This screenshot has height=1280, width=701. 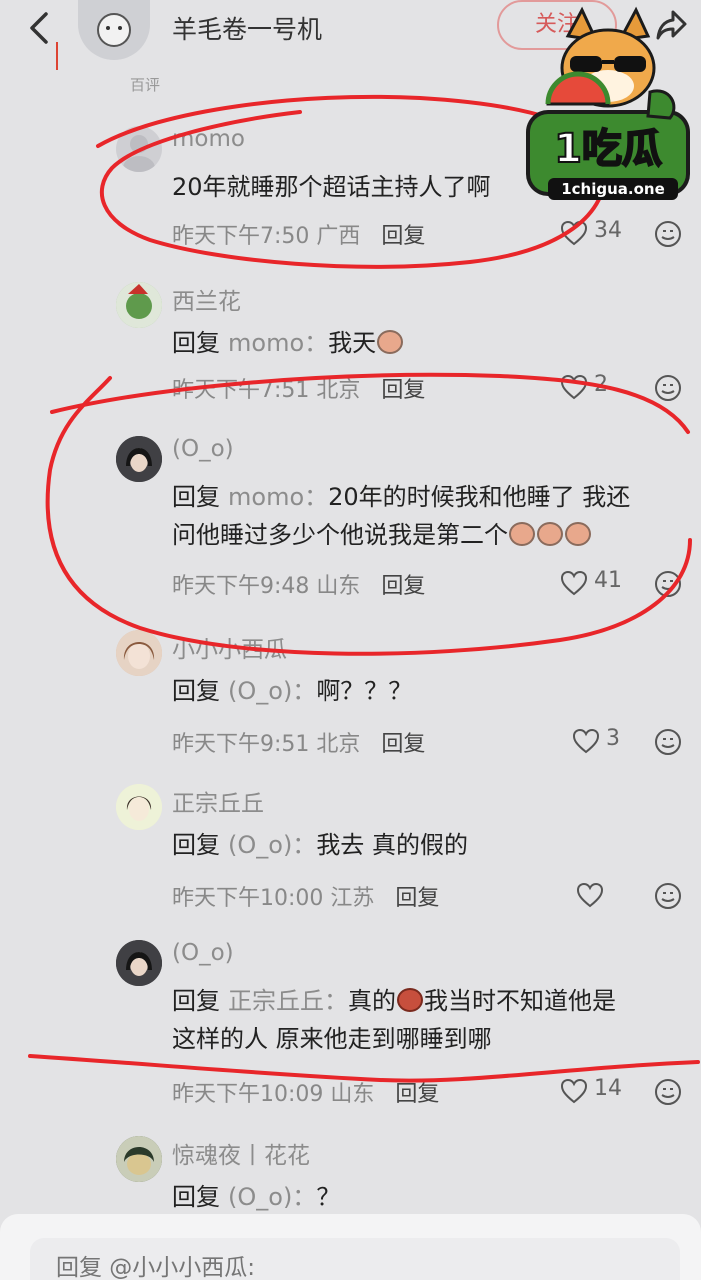 I want to click on like-count: 34, so click(x=608, y=230).